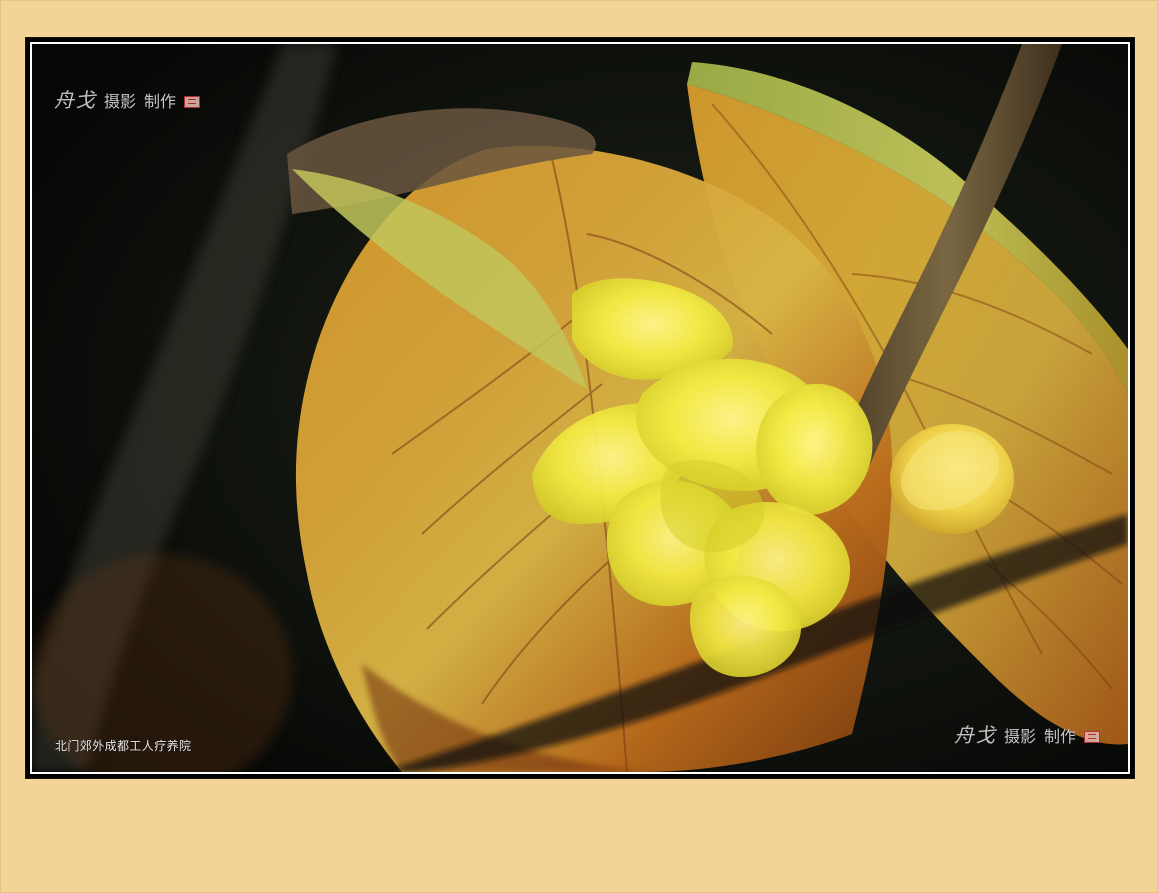 Image resolution: width=1158 pixels, height=893 pixels. What do you see at coordinates (1060, 736) in the screenshot?
I see `watermark-bottom-label2: 制作` at bounding box center [1060, 736].